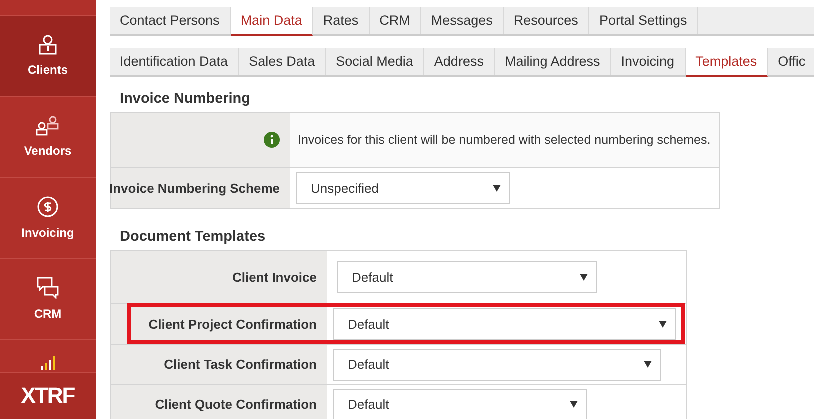 This screenshot has width=814, height=419. I want to click on info-icon, so click(272, 140).